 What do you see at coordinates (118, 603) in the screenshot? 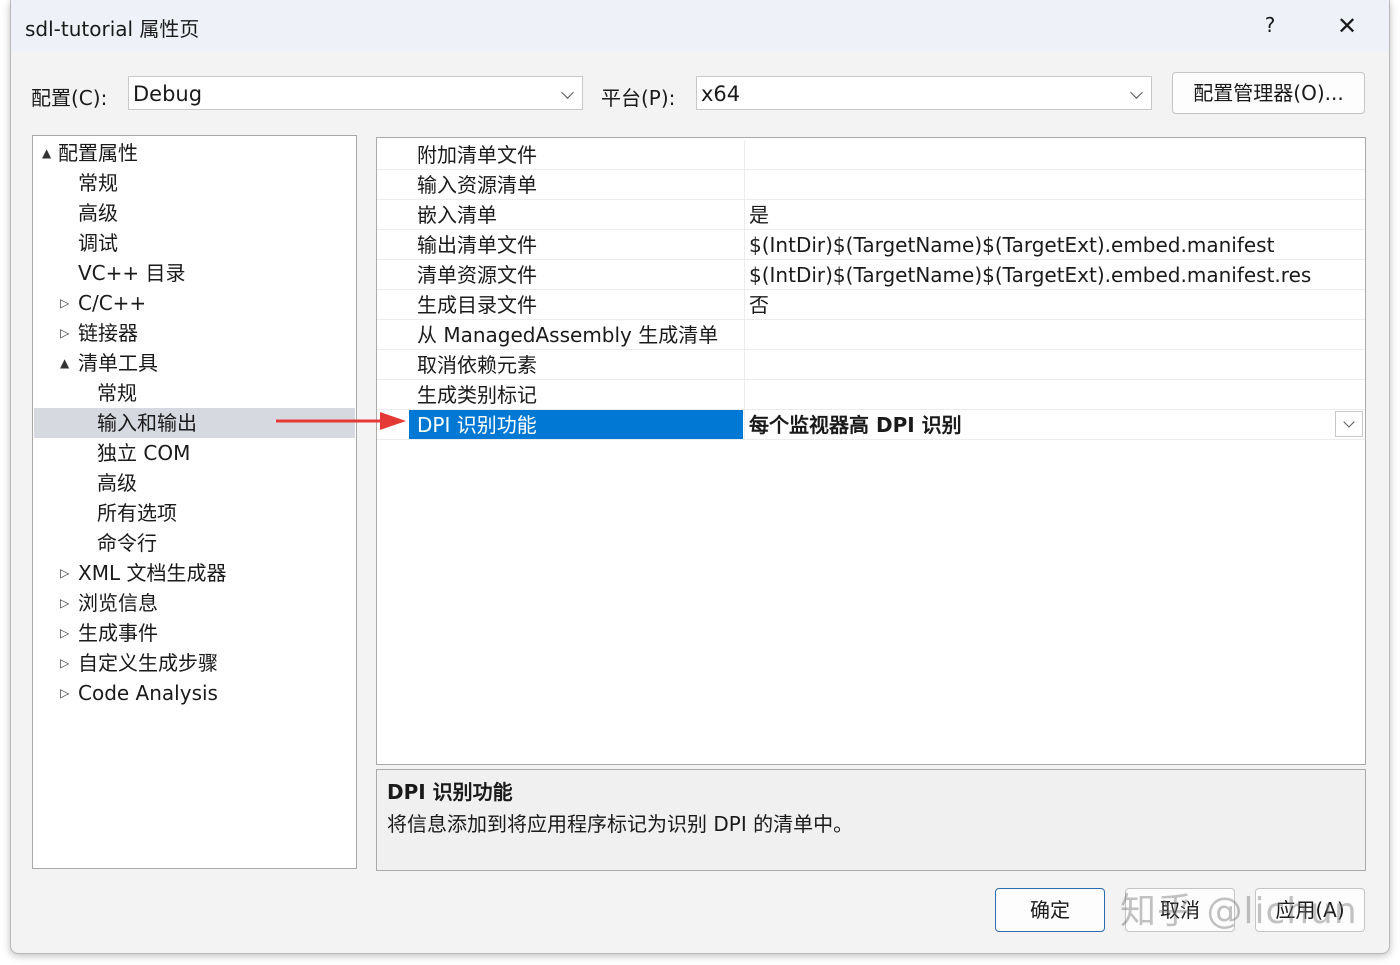
I see `tree-item-label: 浏览信息` at bounding box center [118, 603].